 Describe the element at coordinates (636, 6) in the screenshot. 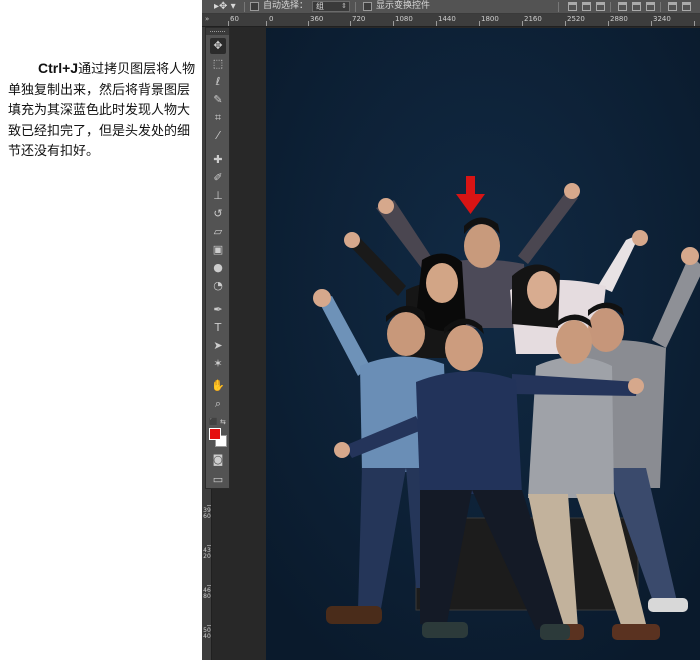

I see `align-hcenter-icon` at that location.